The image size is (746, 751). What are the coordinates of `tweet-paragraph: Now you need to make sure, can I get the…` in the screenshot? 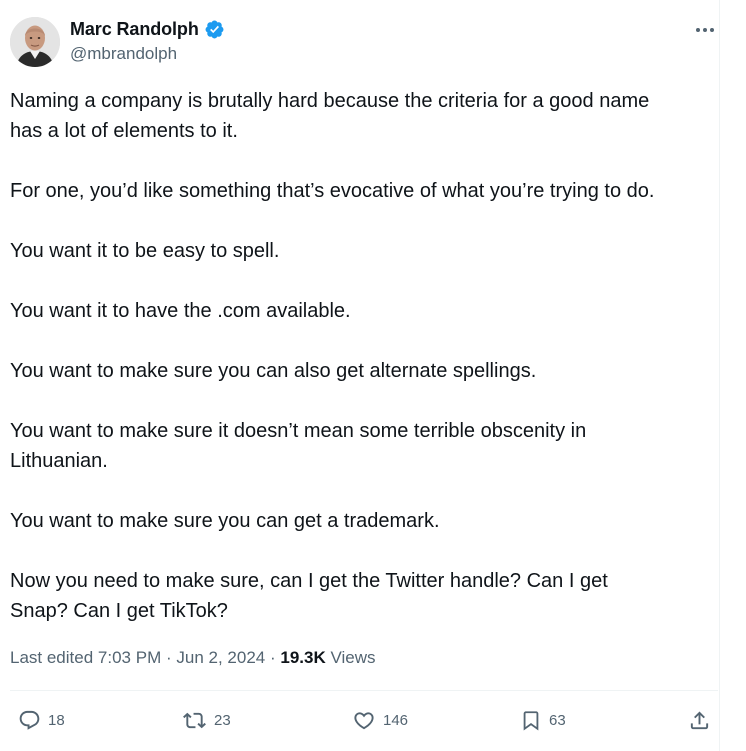 It's located at (309, 596).